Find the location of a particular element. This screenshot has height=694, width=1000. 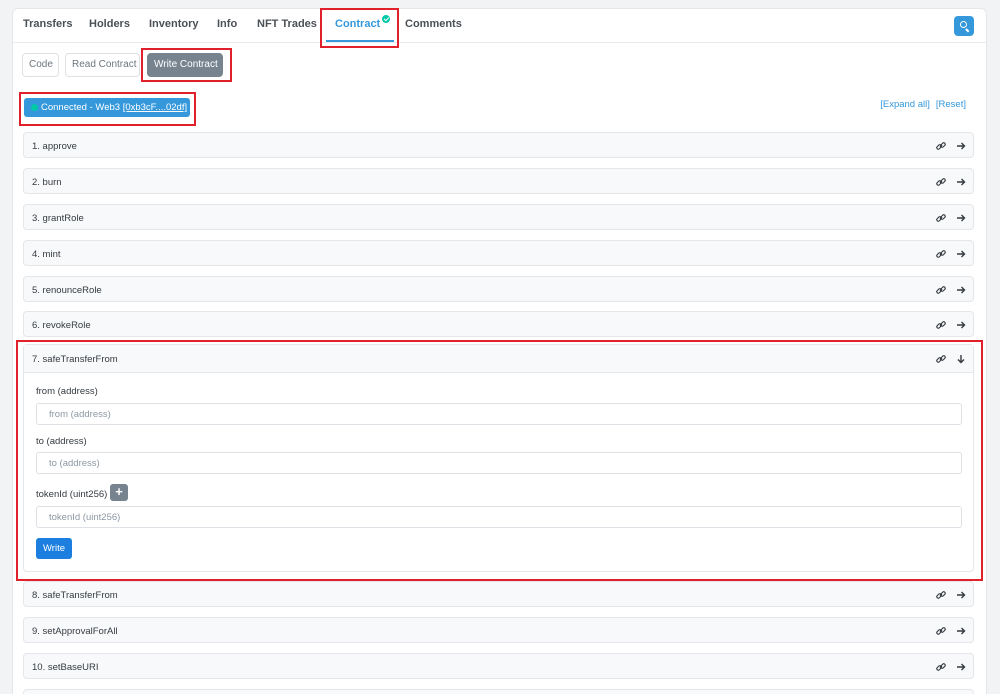

wallet-address-link: [0xb3cF....02df] is located at coordinates (155, 107).